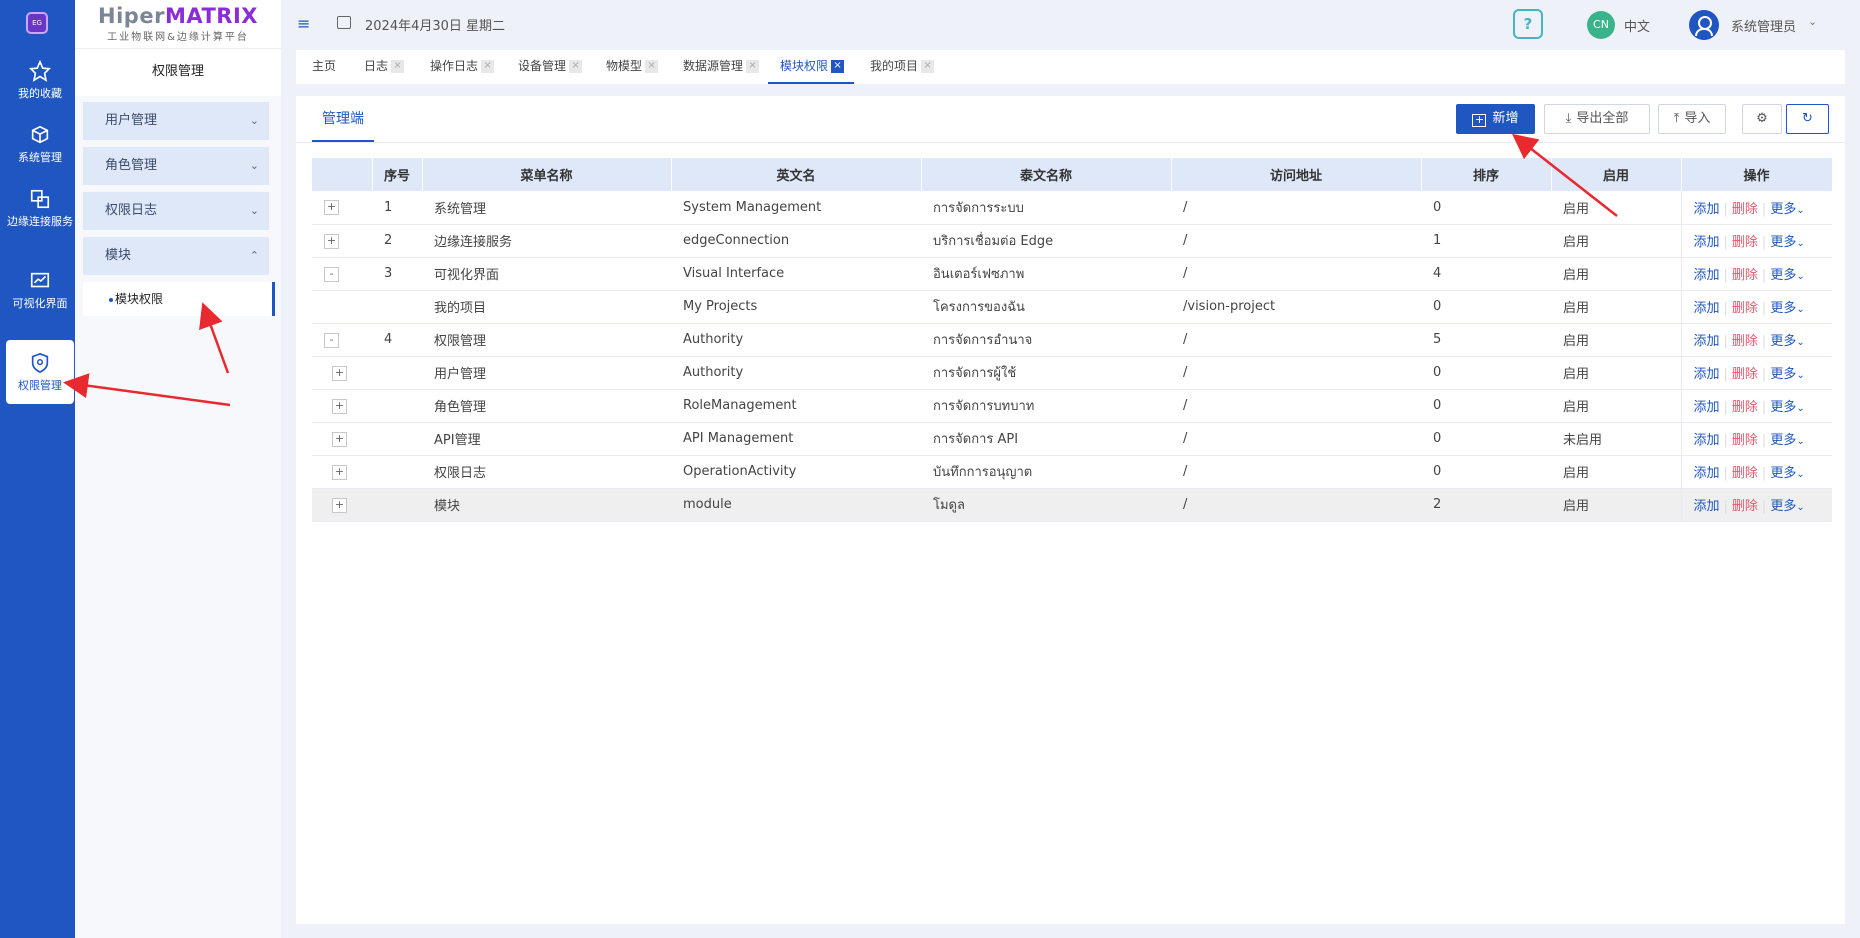 Image resolution: width=1860 pixels, height=938 pixels. I want to click on tab-datasource-management: 数据源管理 ×, so click(721, 67).